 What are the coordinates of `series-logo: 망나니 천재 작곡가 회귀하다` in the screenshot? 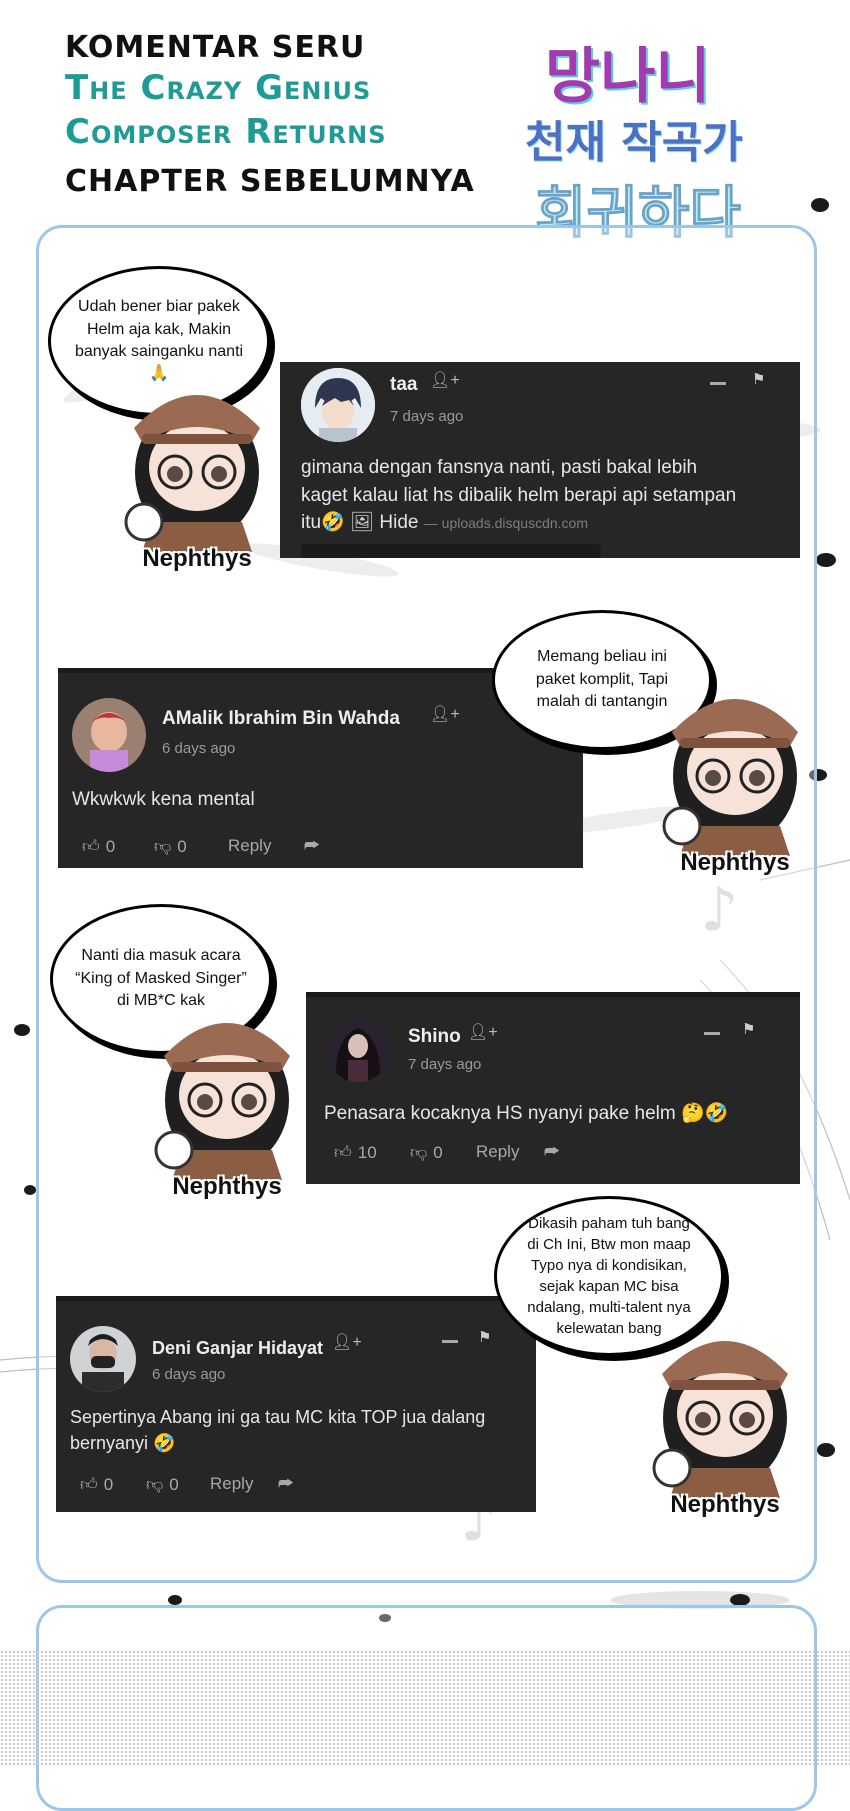 It's located at (675, 143).